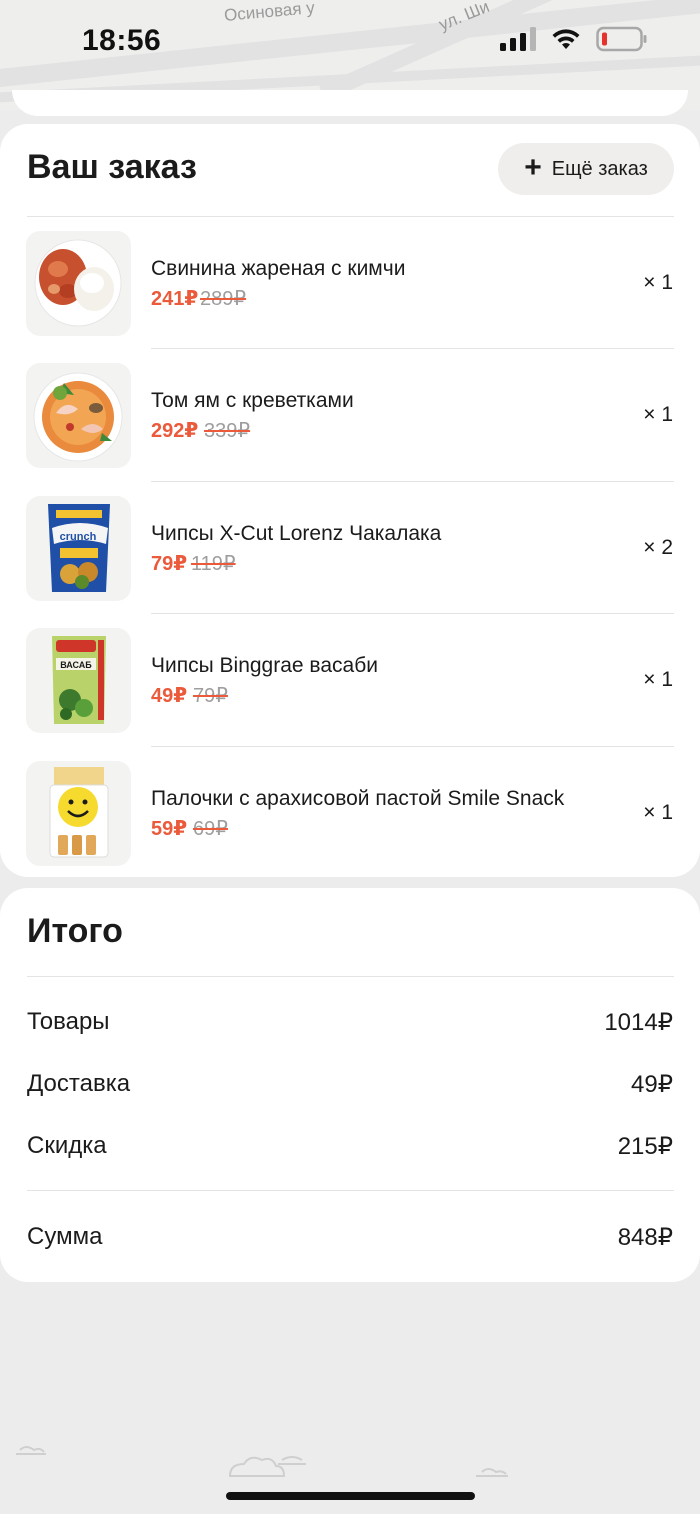 The width and height of the screenshot is (700, 1514). Describe the element at coordinates (599, 168) in the screenshot. I see `add-order-button-label: Ещё заказ` at that location.